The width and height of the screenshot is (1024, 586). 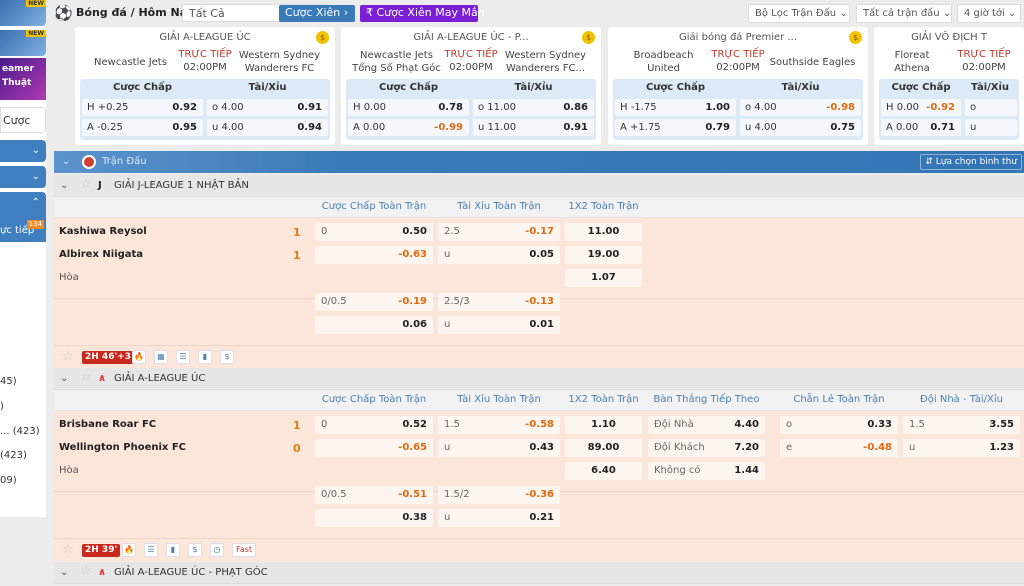 I want to click on sidebar-expand-2: ⌄, so click(x=23, y=177).